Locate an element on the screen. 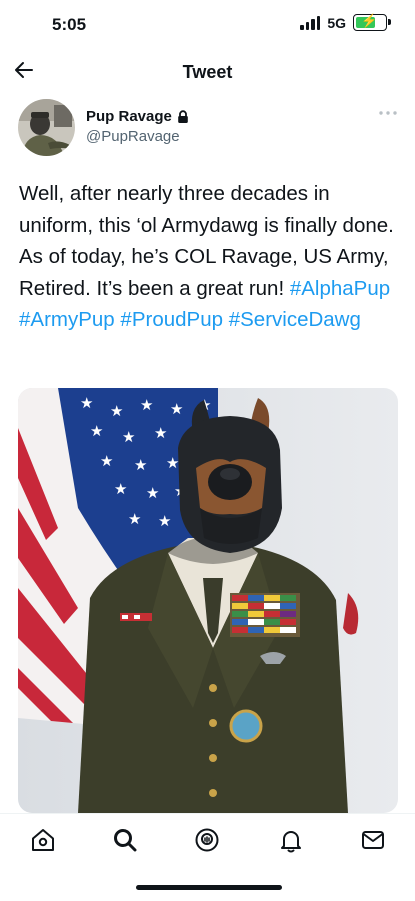  status-time: 5:05 is located at coordinates (69, 24).